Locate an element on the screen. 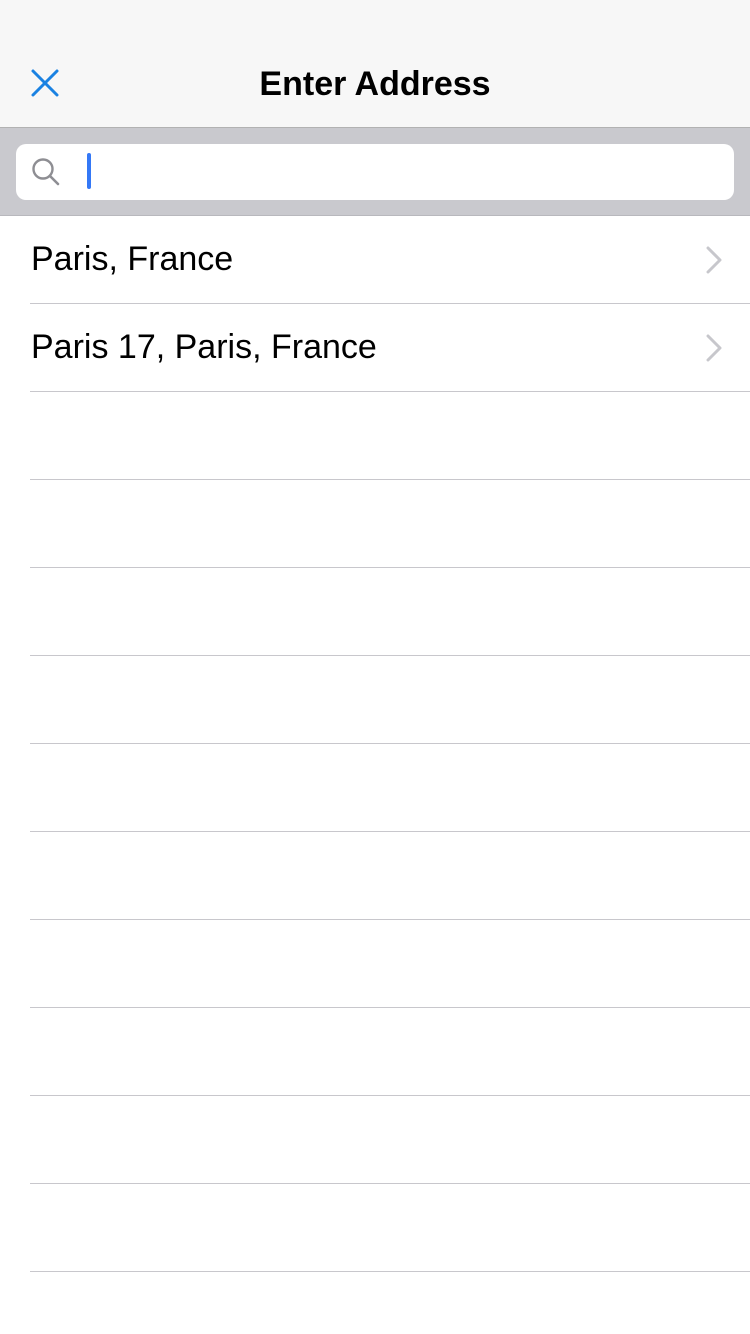 This screenshot has width=750, height=1334. search-field is located at coordinates (375, 172).